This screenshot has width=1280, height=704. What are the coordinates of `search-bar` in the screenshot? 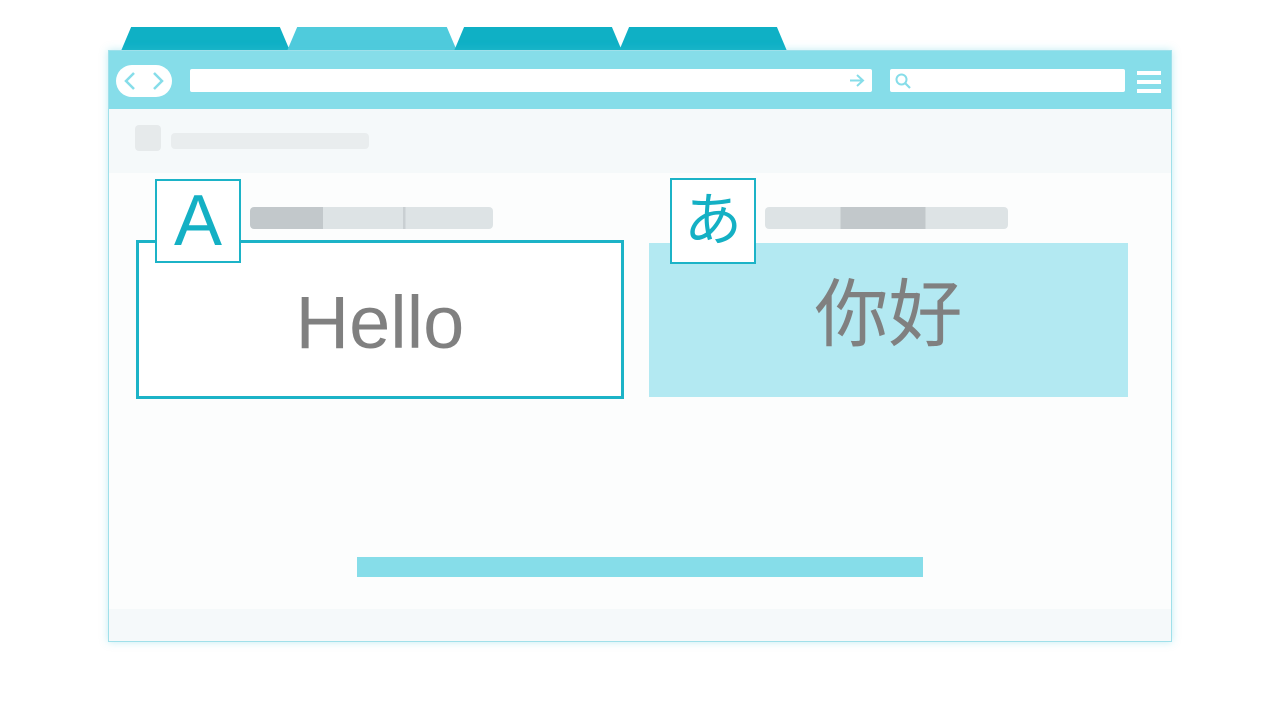 It's located at (1007, 80).